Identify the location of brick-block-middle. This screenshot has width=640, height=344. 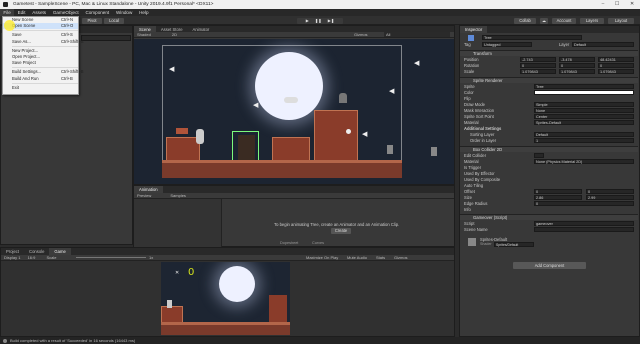
(291, 149).